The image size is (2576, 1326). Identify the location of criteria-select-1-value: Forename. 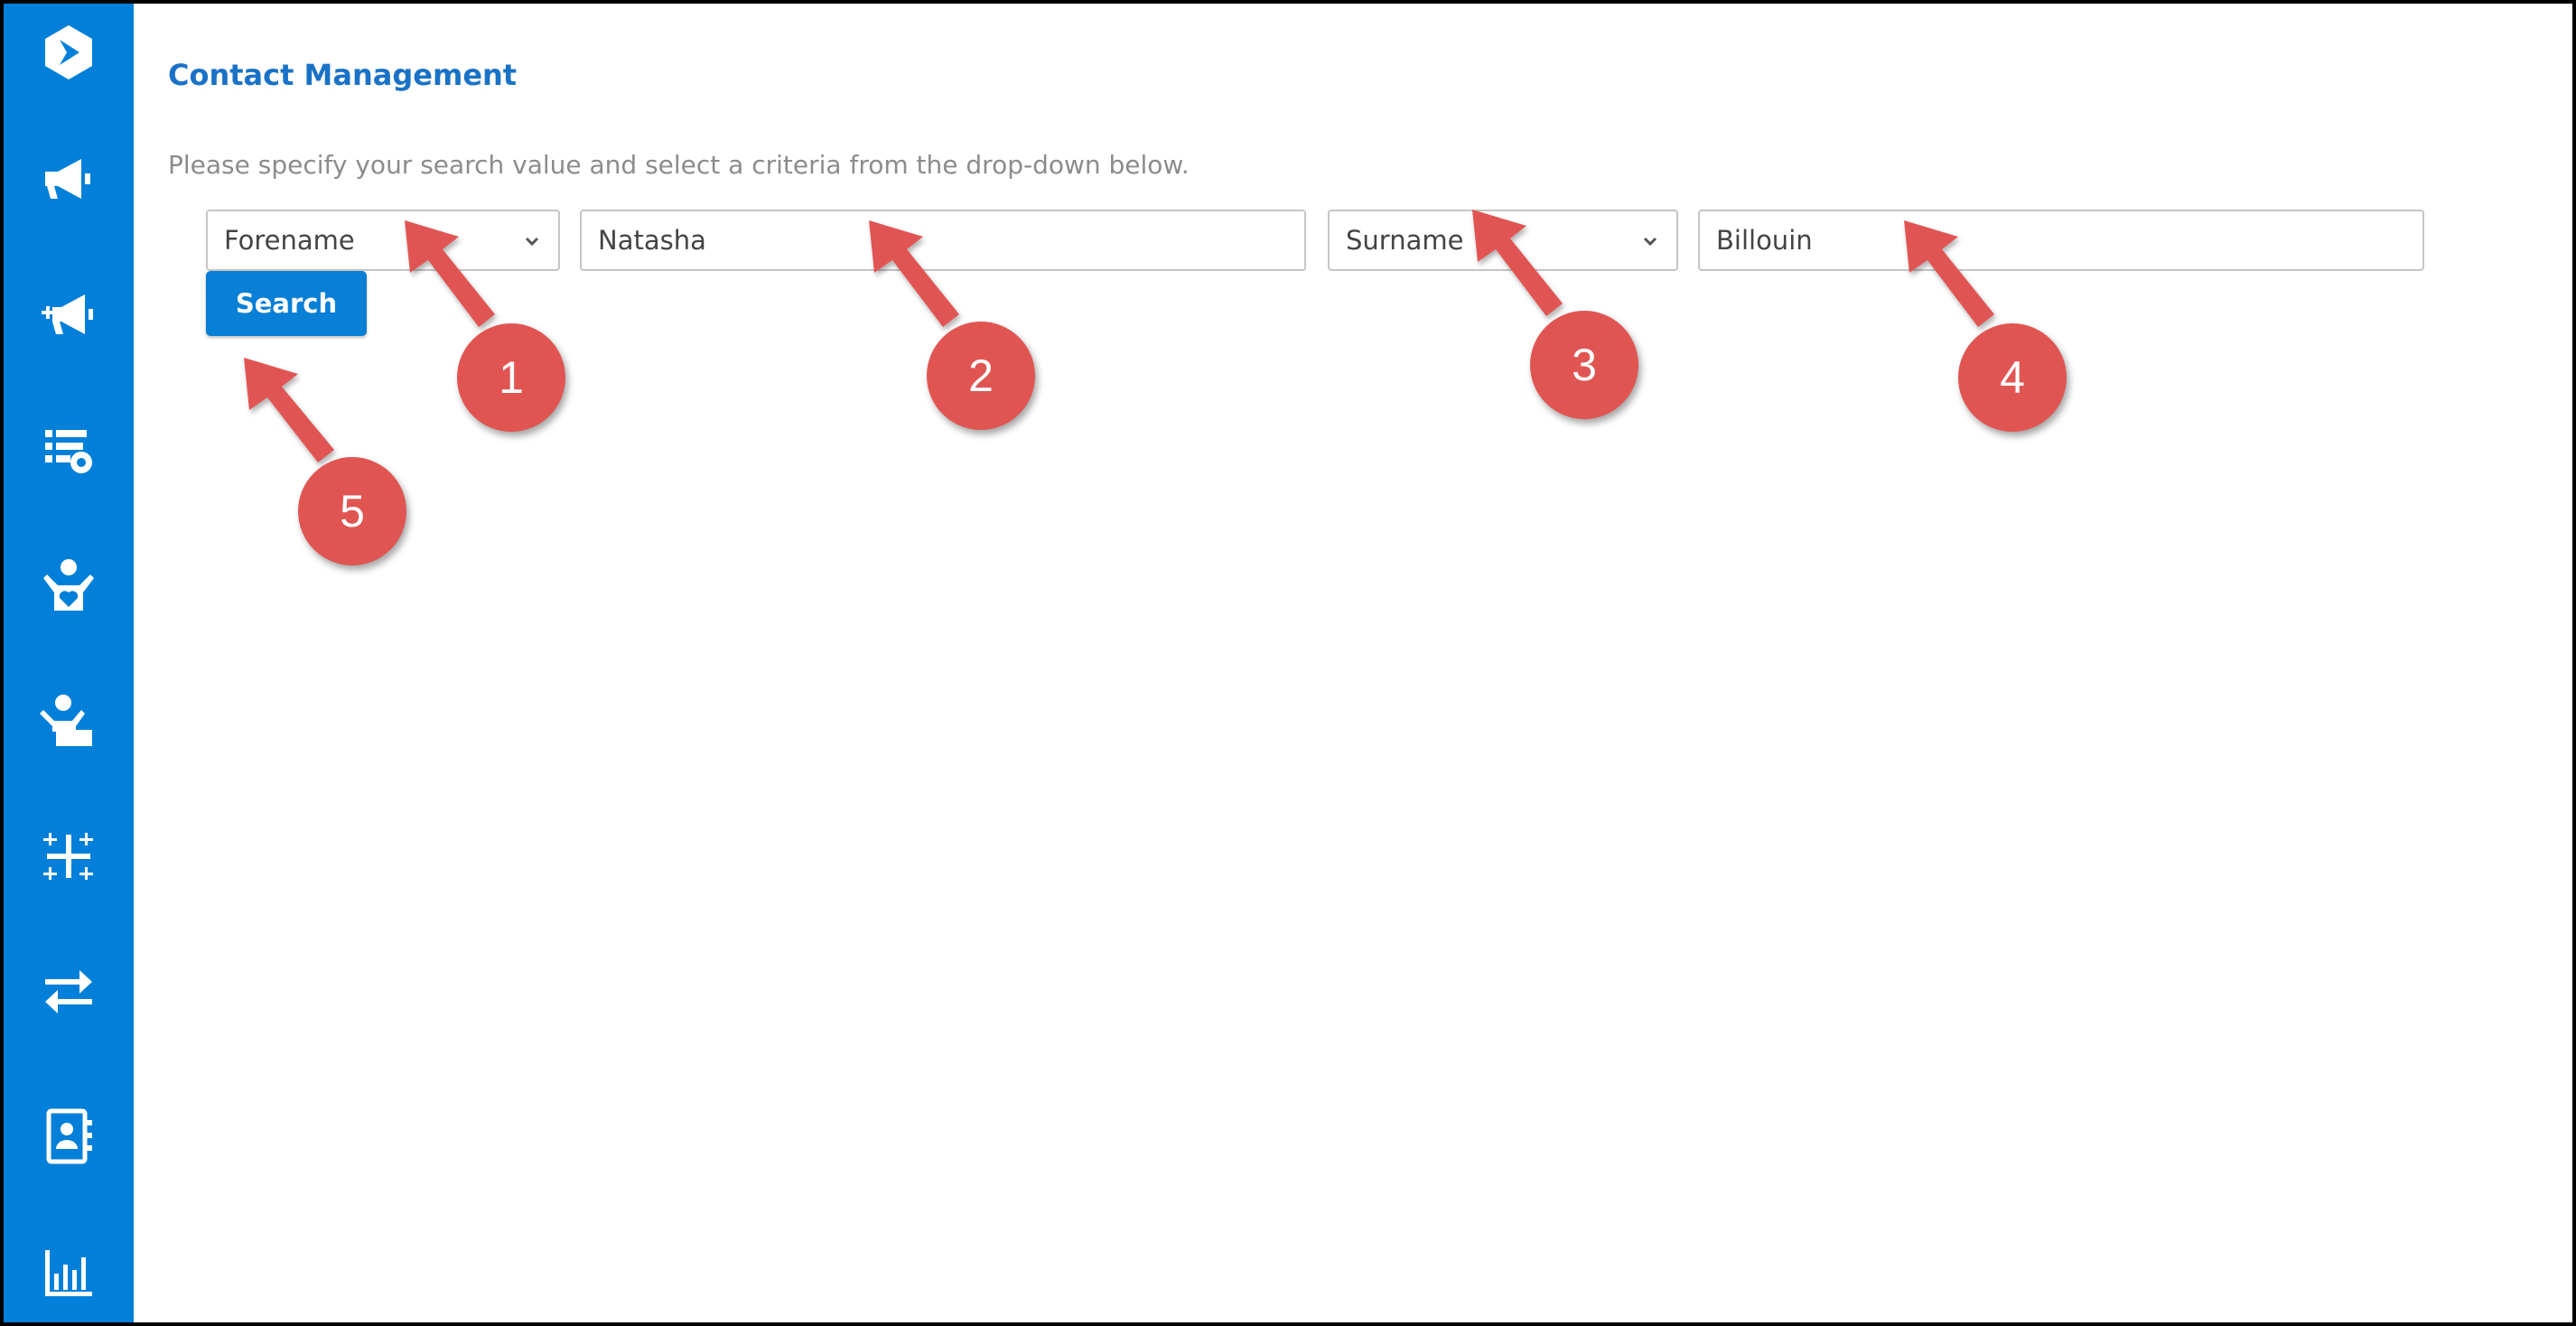
(289, 240).